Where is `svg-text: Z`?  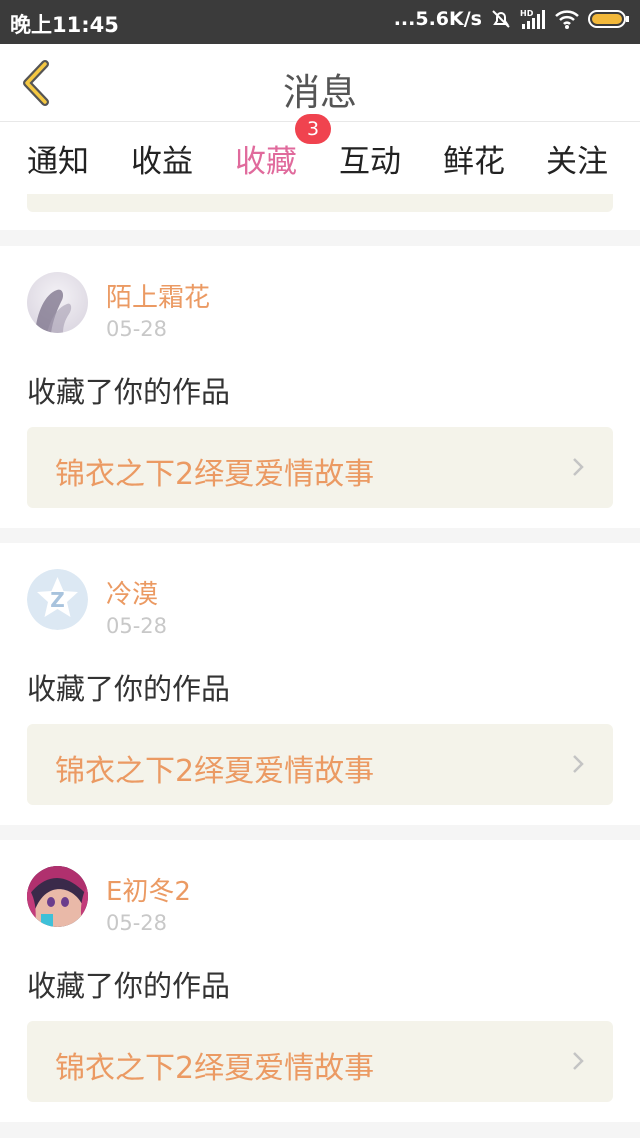 svg-text: Z is located at coordinates (57, 600).